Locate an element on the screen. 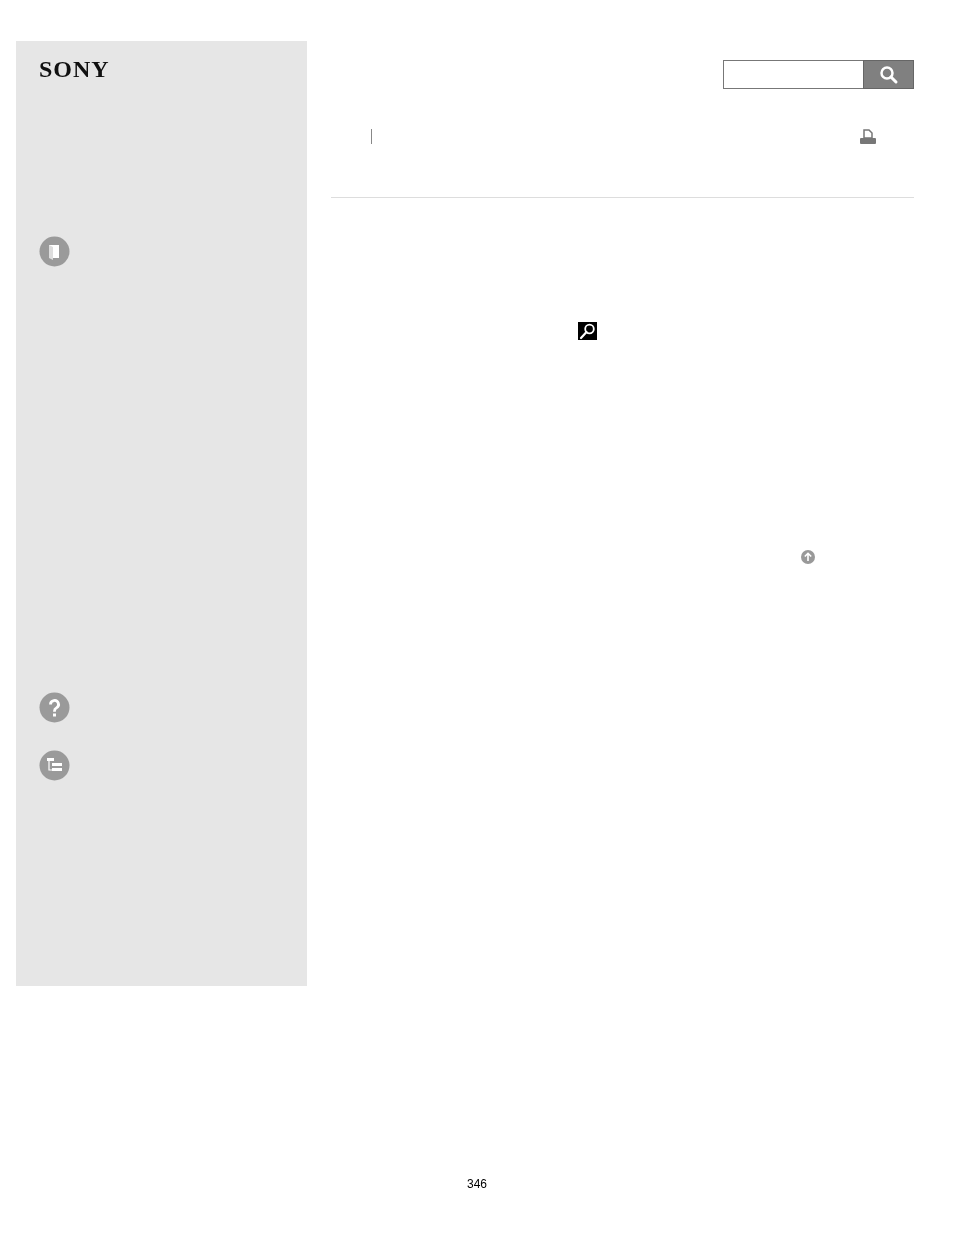 The height and width of the screenshot is (1235, 954). sitemap-icon is located at coordinates (54, 765).